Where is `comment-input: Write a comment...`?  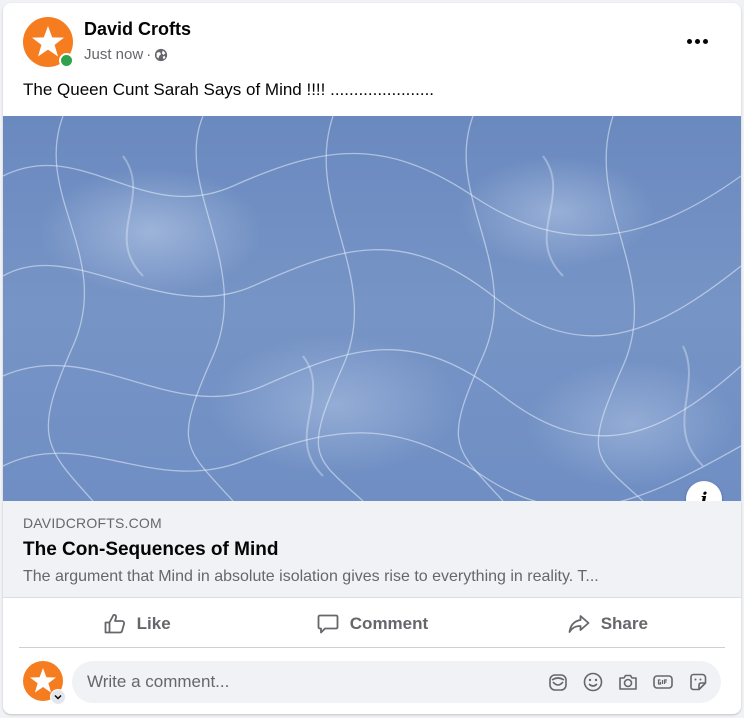 comment-input: Write a comment... is located at coordinates (396, 682).